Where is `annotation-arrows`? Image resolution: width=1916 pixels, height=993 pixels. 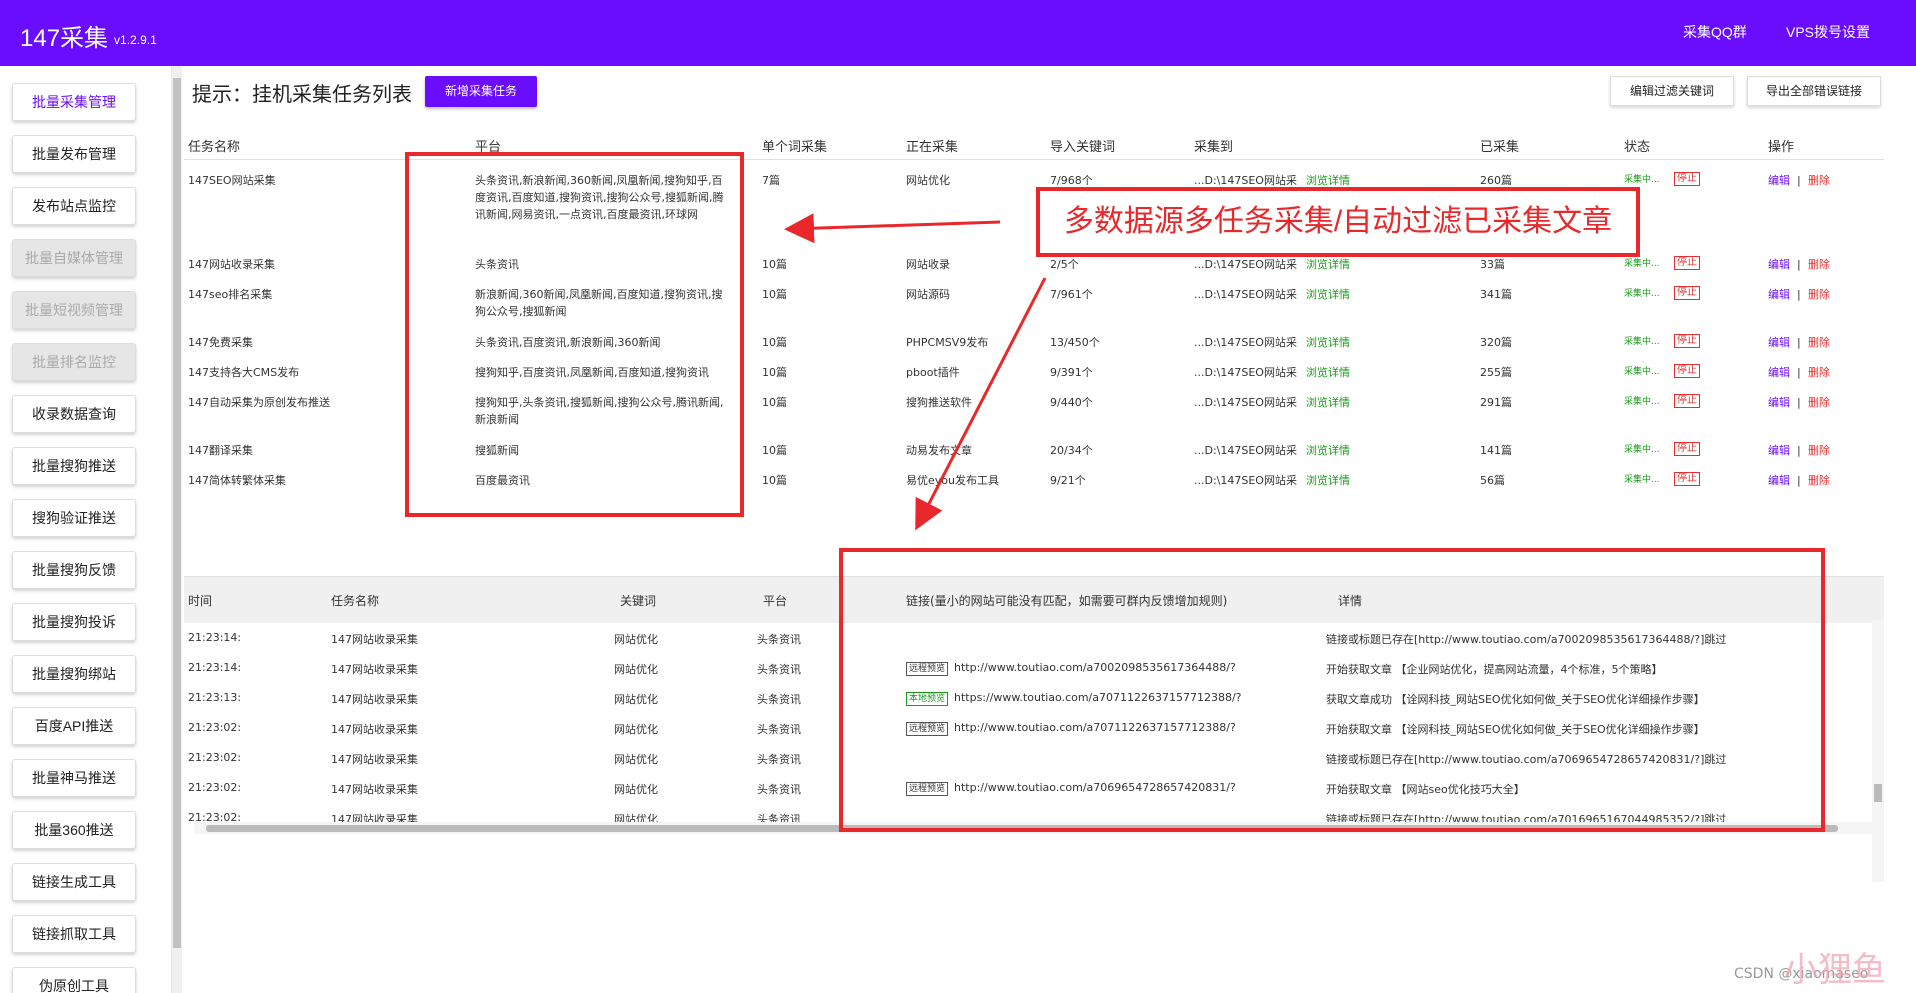
annotation-arrows is located at coordinates (915, 372).